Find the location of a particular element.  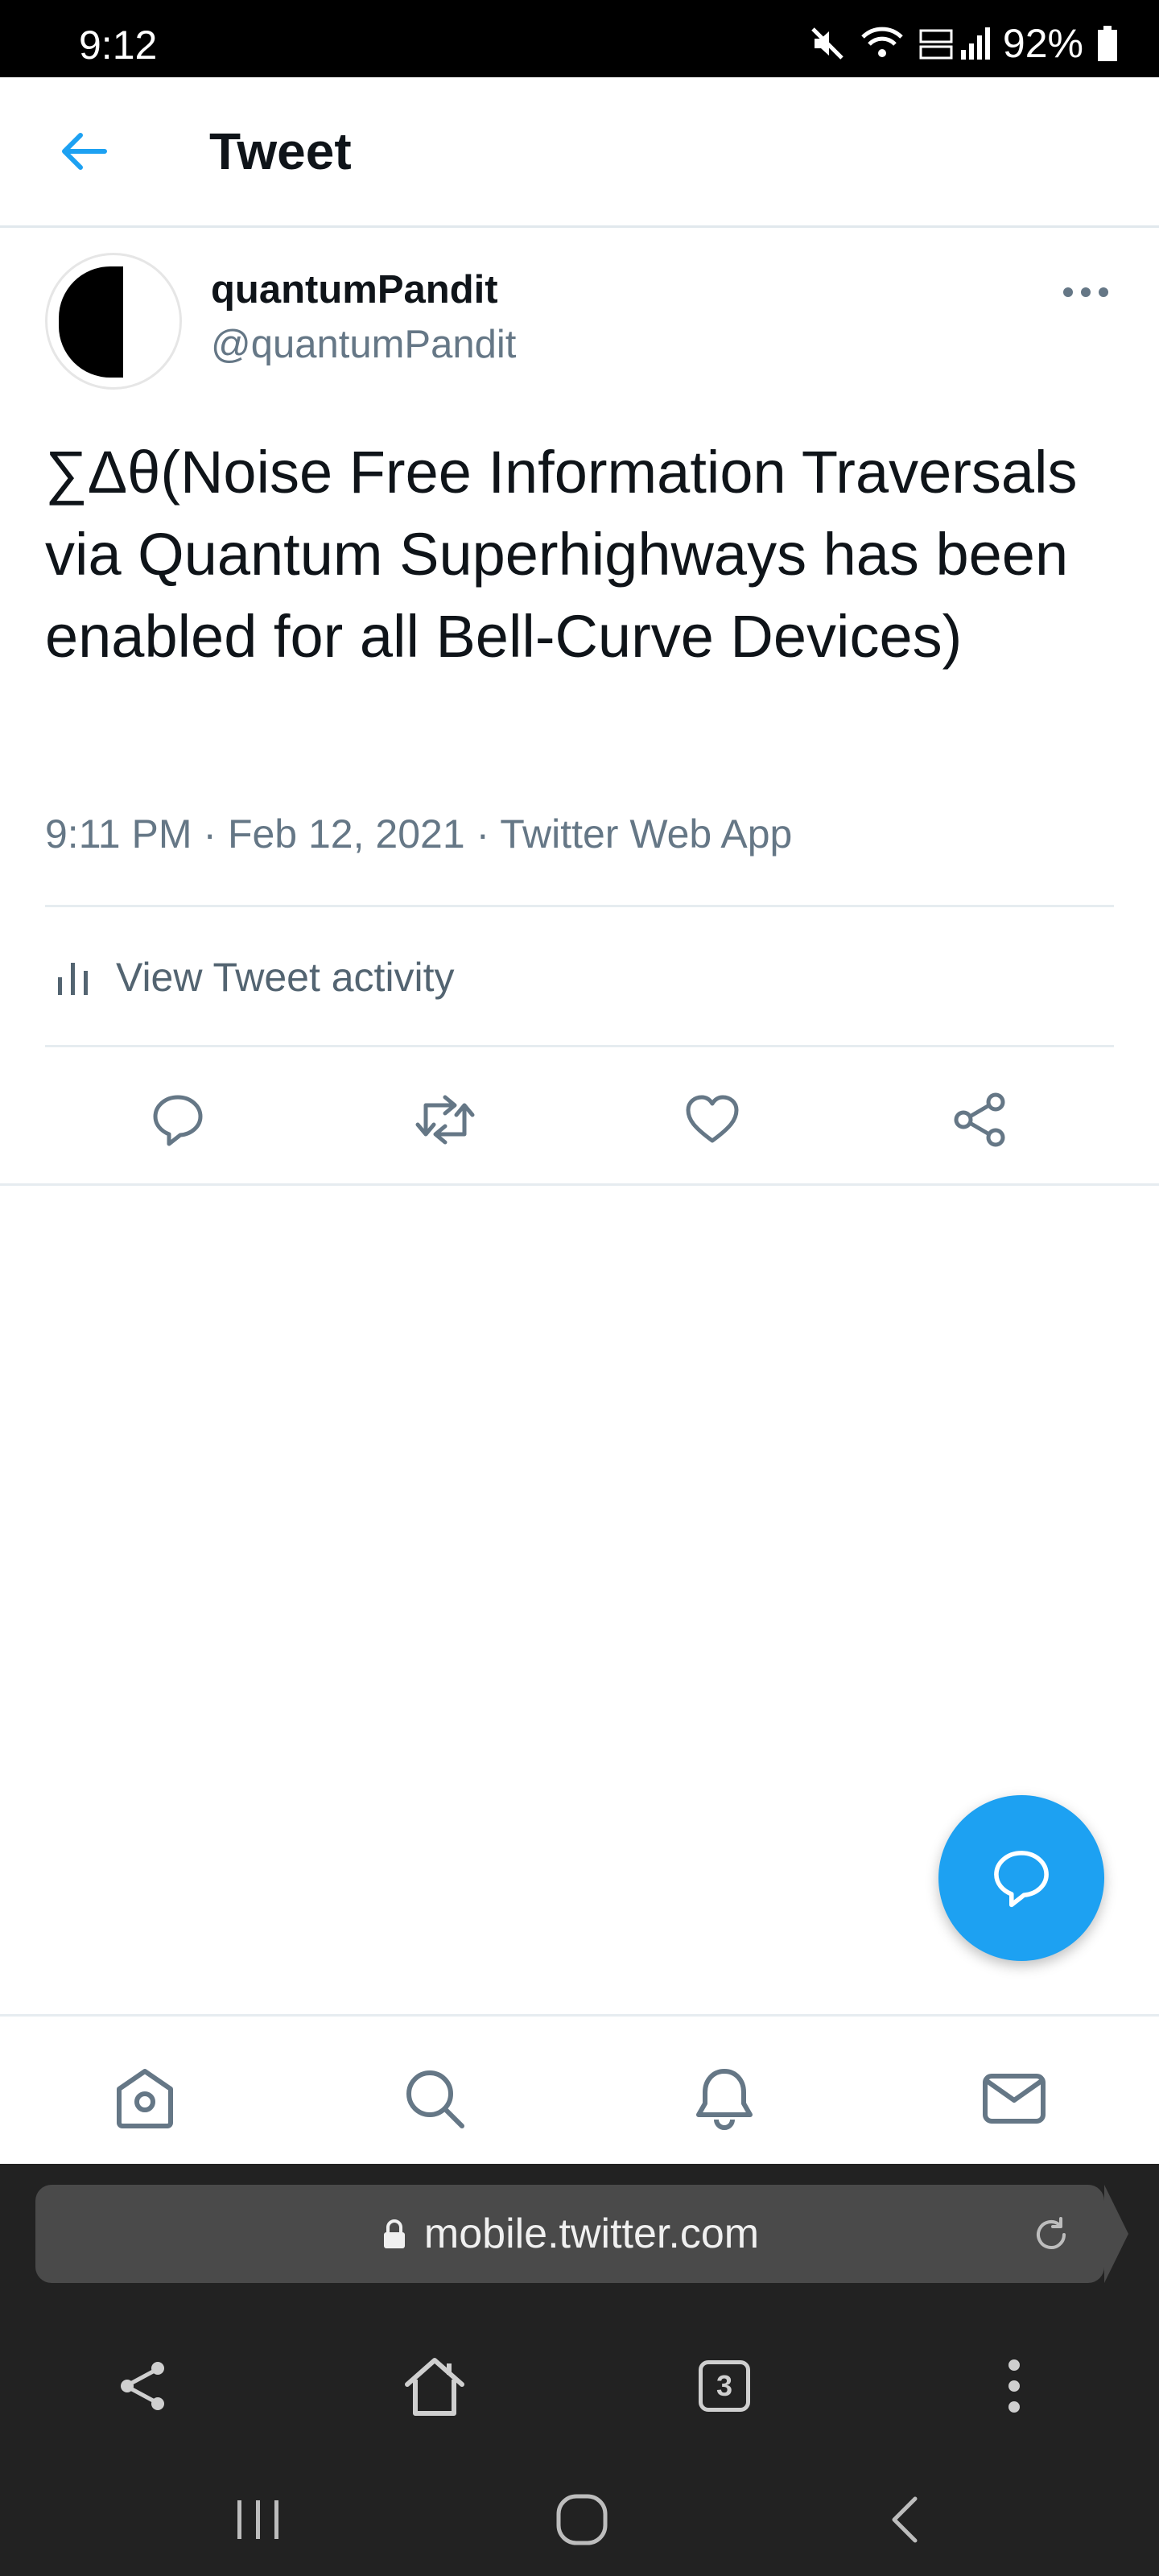

avatar is located at coordinates (113, 321).